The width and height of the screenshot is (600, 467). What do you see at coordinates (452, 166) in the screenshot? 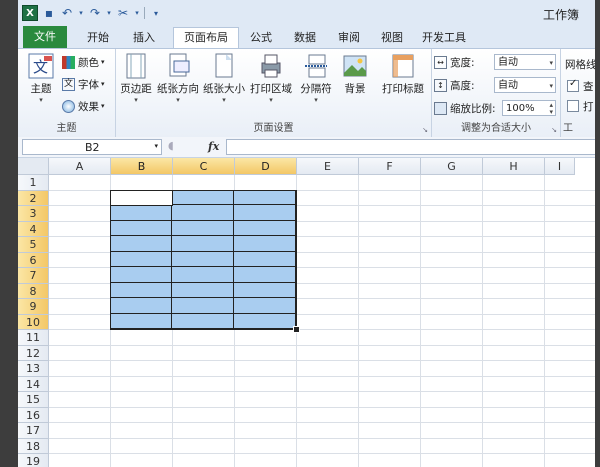
I see `column-header-g: G` at bounding box center [452, 166].